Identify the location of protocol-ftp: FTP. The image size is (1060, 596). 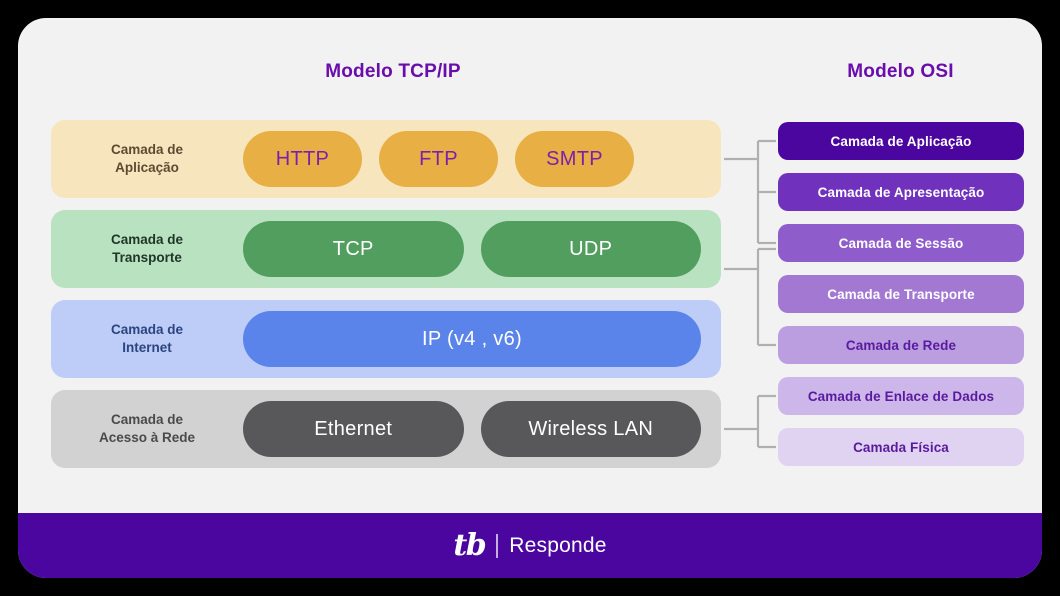
(438, 159).